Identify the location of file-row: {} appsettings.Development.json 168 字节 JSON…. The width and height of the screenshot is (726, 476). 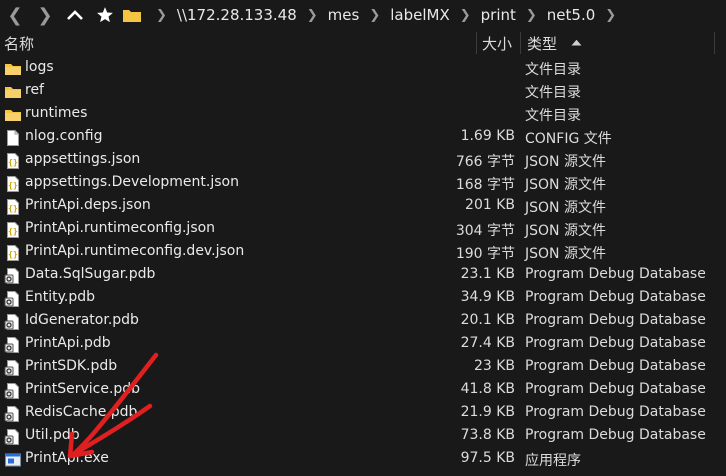
(363, 183).